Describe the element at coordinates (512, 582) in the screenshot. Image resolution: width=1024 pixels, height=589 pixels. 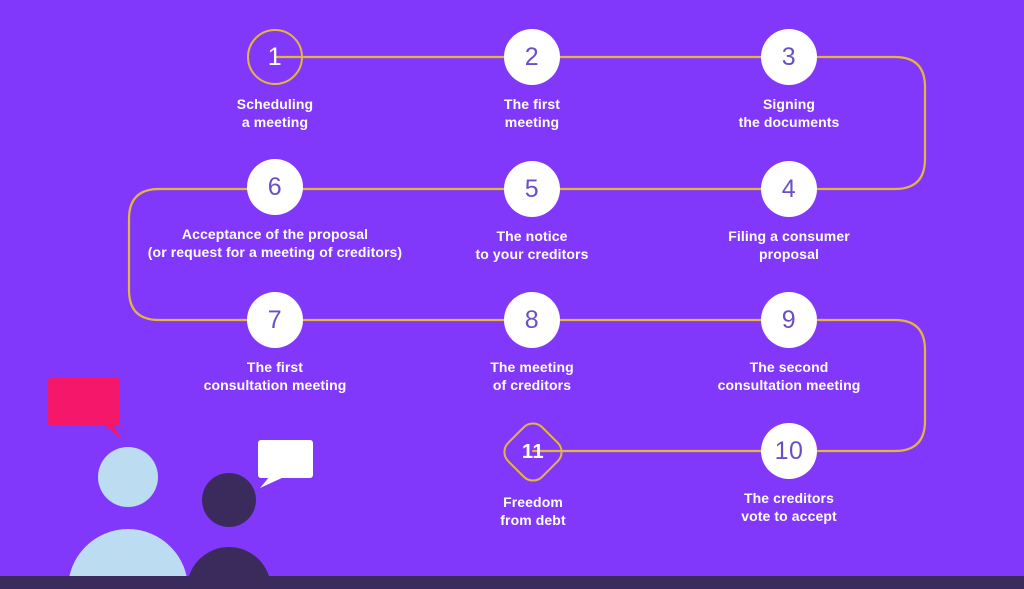
I see `bottom-bar` at that location.